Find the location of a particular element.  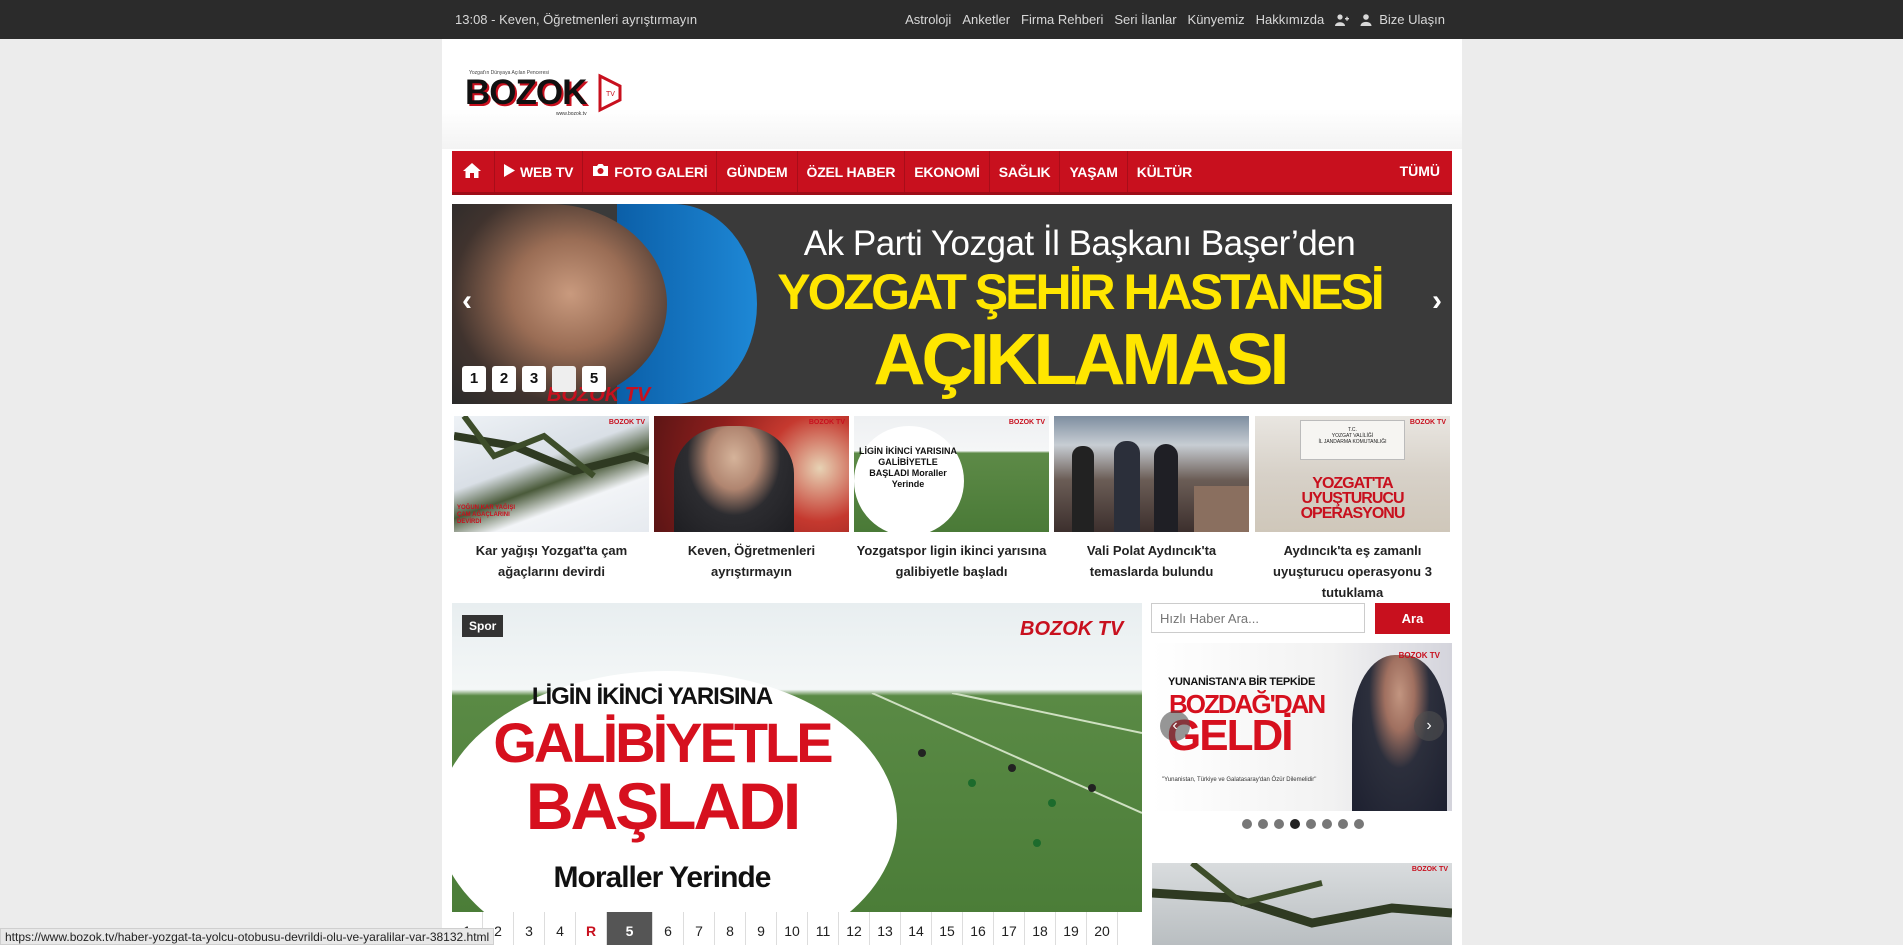

nav-yasam: YAŞAM is located at coordinates (1094, 171).